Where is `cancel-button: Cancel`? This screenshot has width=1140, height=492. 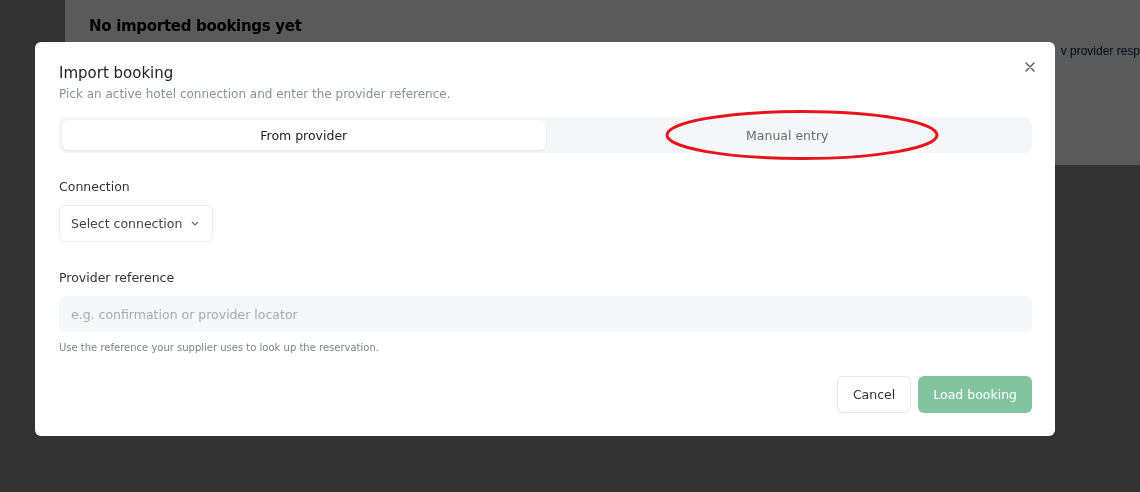
cancel-button: Cancel is located at coordinates (874, 394).